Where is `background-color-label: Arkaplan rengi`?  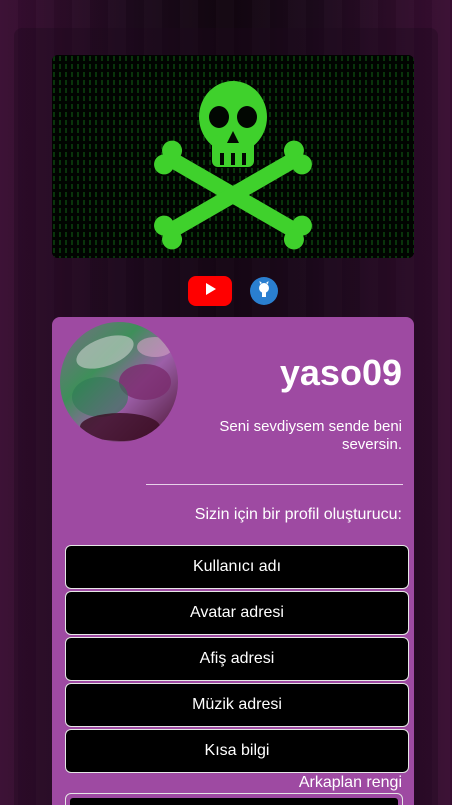
background-color-label: Arkaplan rengi is located at coordinates (350, 782).